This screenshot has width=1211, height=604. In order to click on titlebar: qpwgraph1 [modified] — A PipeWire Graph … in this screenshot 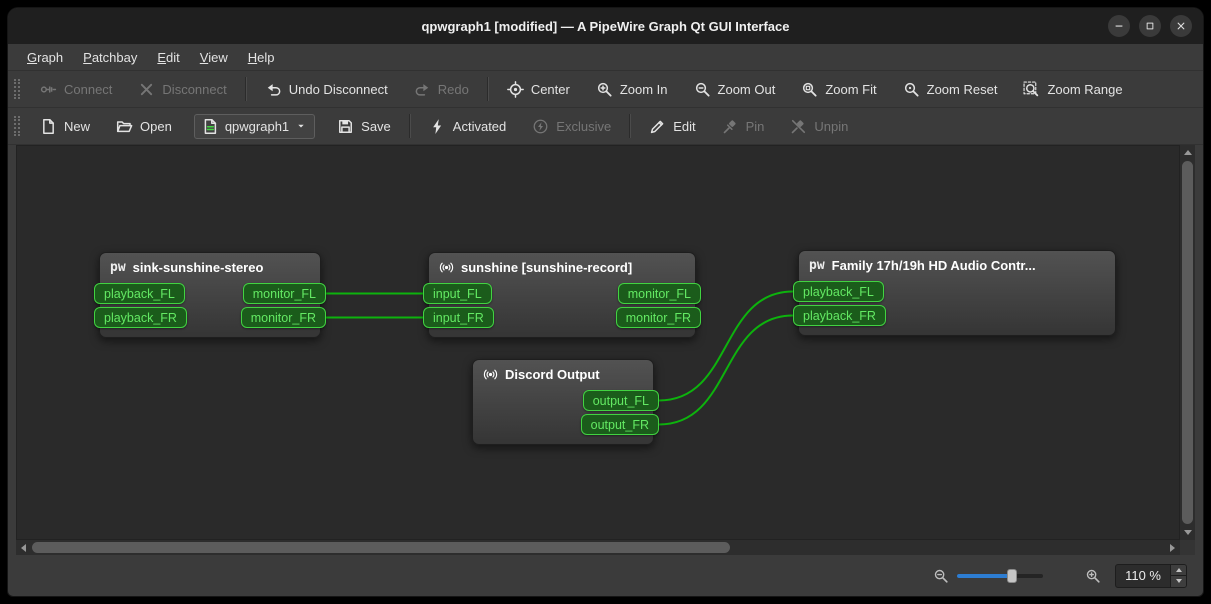, I will do `click(605, 26)`.